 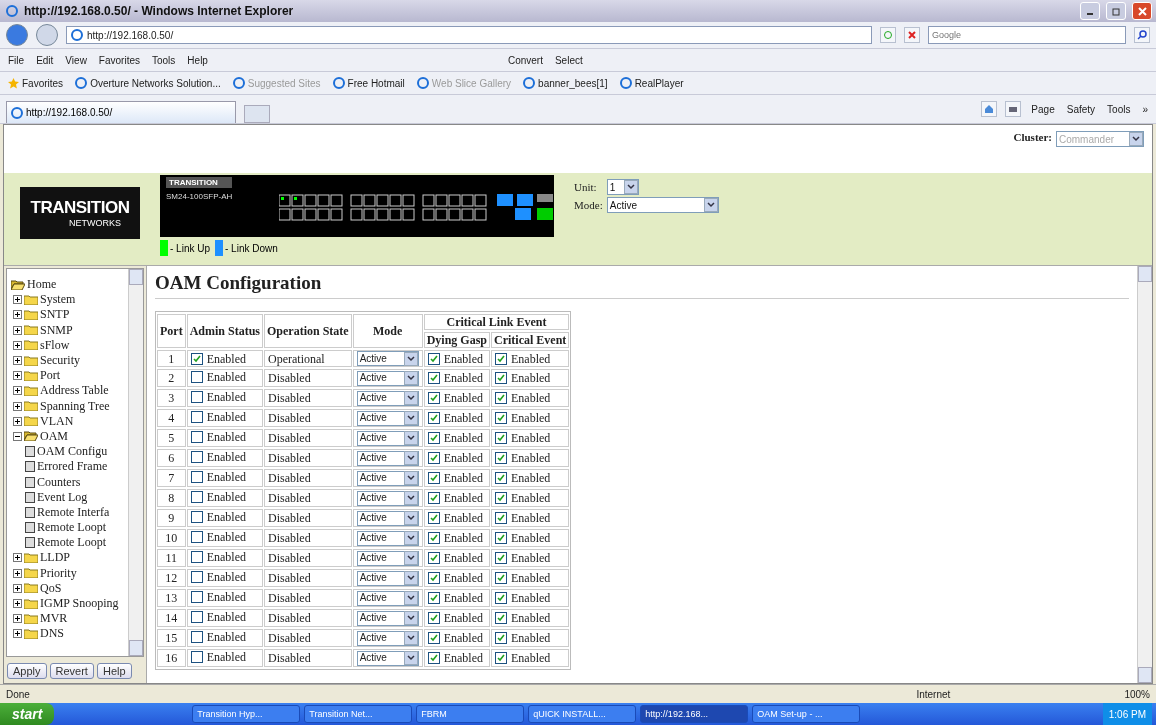 I want to click on menu-item: Favorites, so click(x=119, y=60).